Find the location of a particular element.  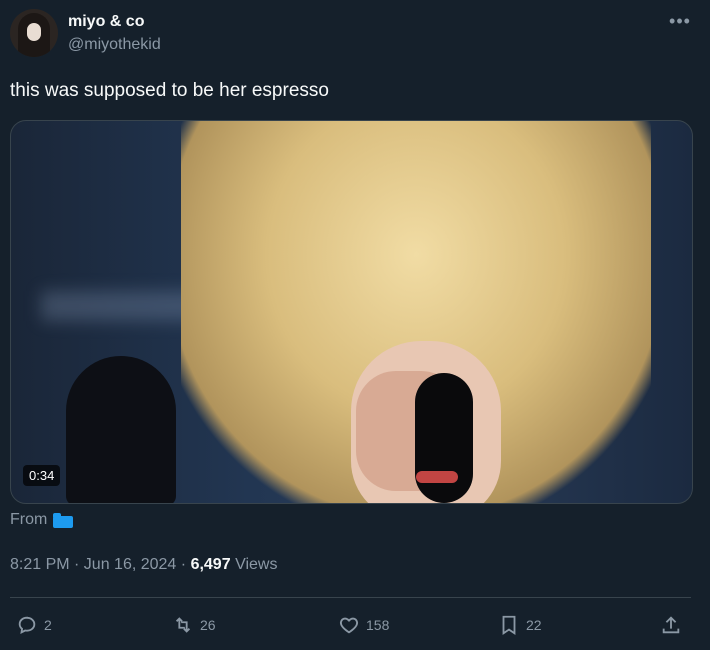

reply-icon is located at coordinates (27, 625).